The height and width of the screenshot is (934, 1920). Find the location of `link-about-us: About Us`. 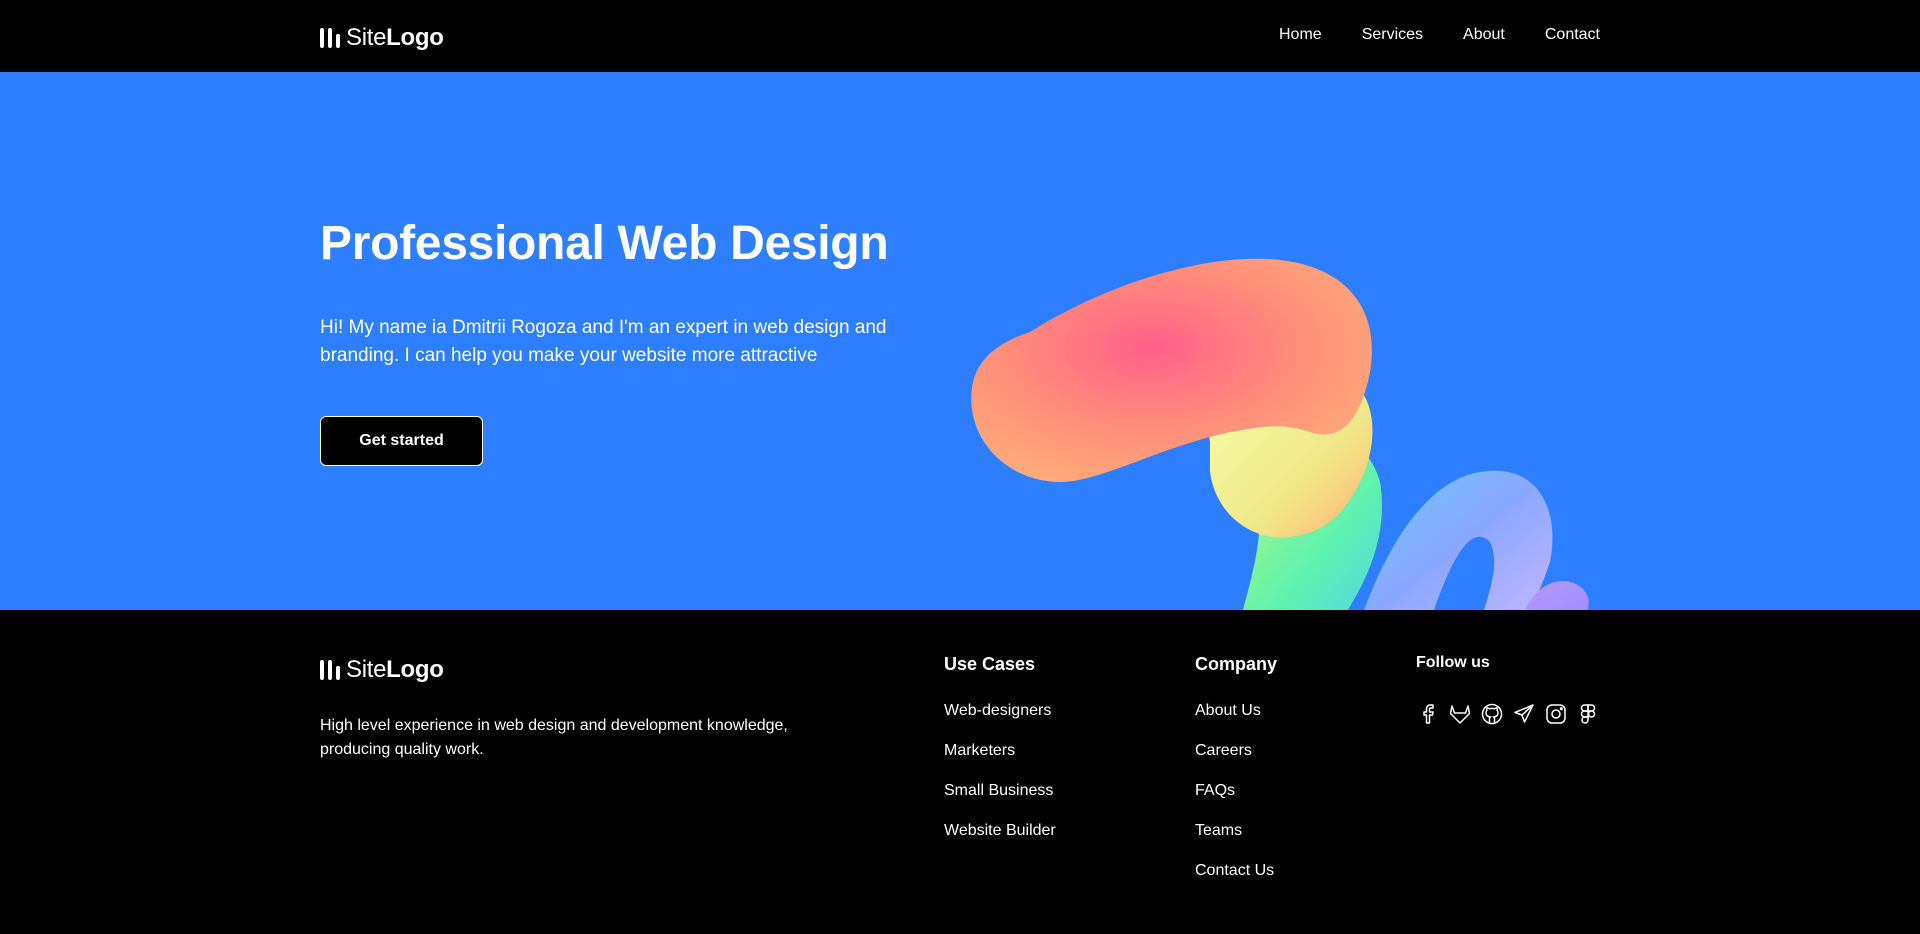

link-about-us: About Us is located at coordinates (1228, 710).